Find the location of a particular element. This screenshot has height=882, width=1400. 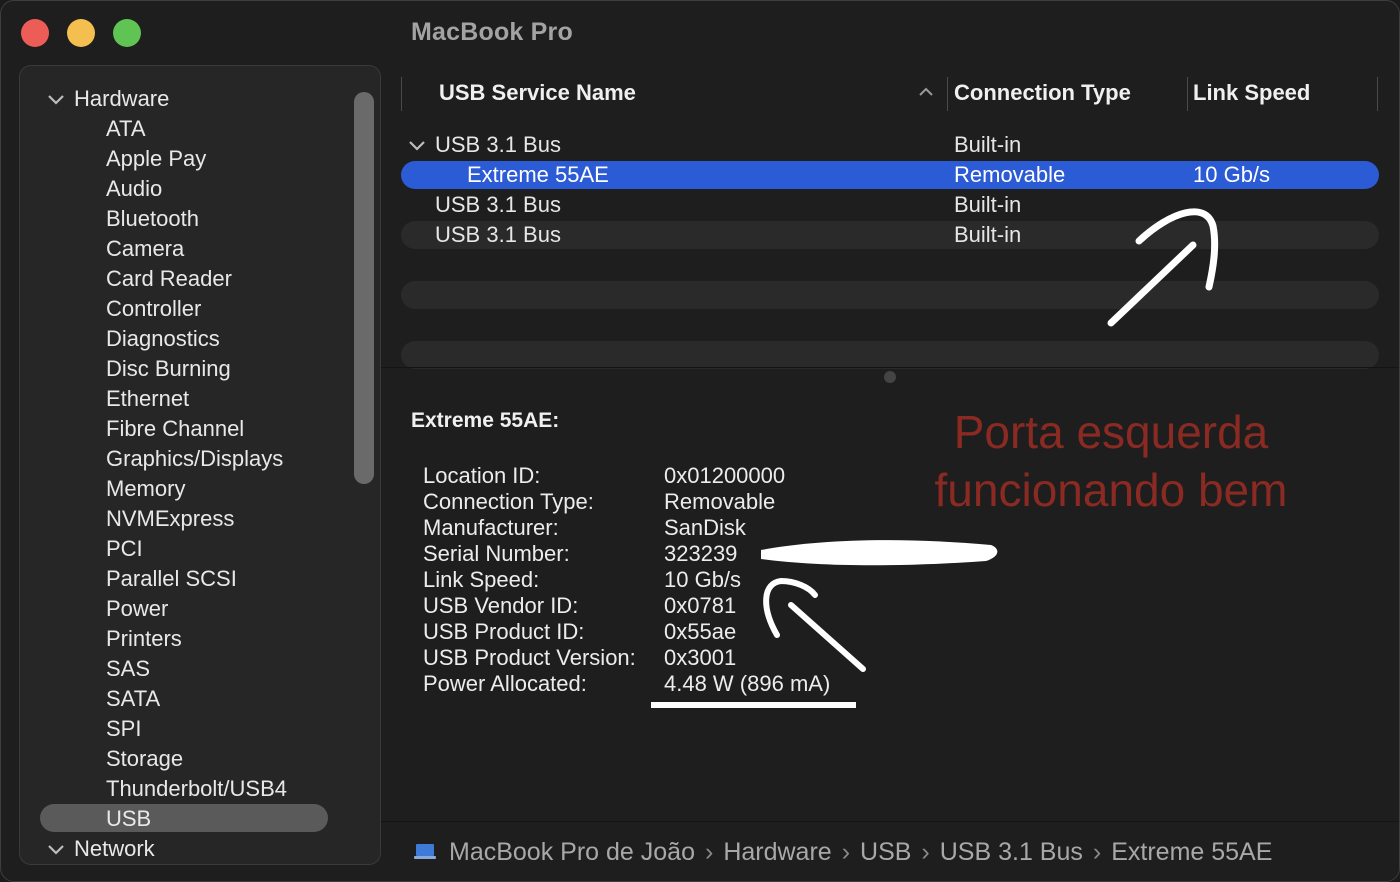

sidebar-item-graphics-displays: Graphics/Displays is located at coordinates (185, 459).